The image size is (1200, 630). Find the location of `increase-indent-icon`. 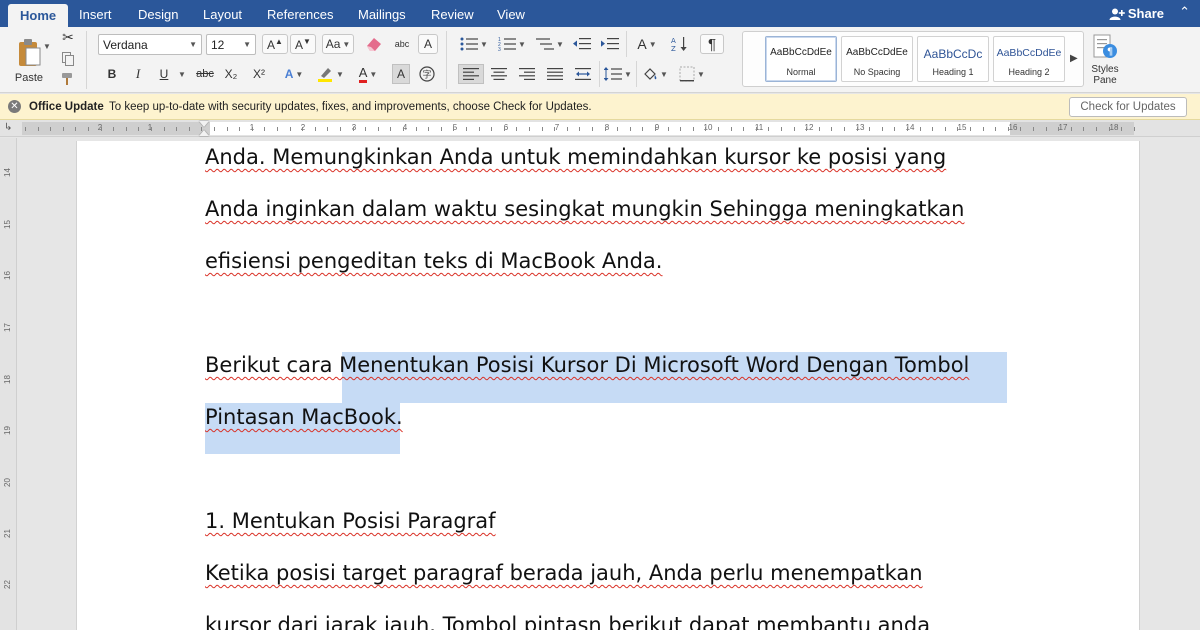

increase-indent-icon is located at coordinates (610, 44).